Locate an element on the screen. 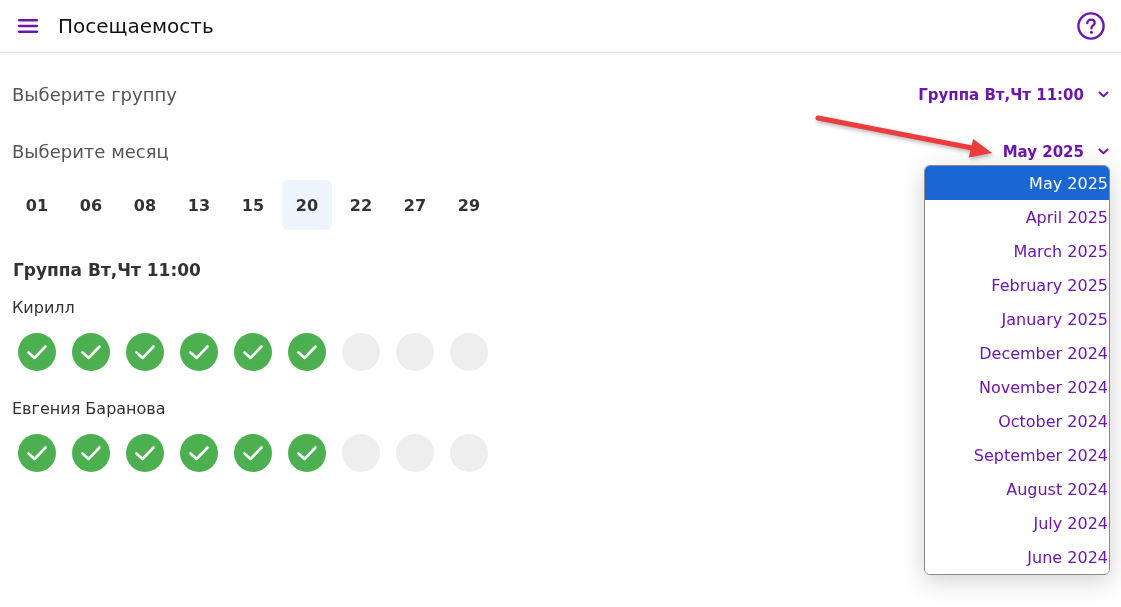 This screenshot has height=607, width=1121. menu-option: March 2025 is located at coordinates (1017, 251).